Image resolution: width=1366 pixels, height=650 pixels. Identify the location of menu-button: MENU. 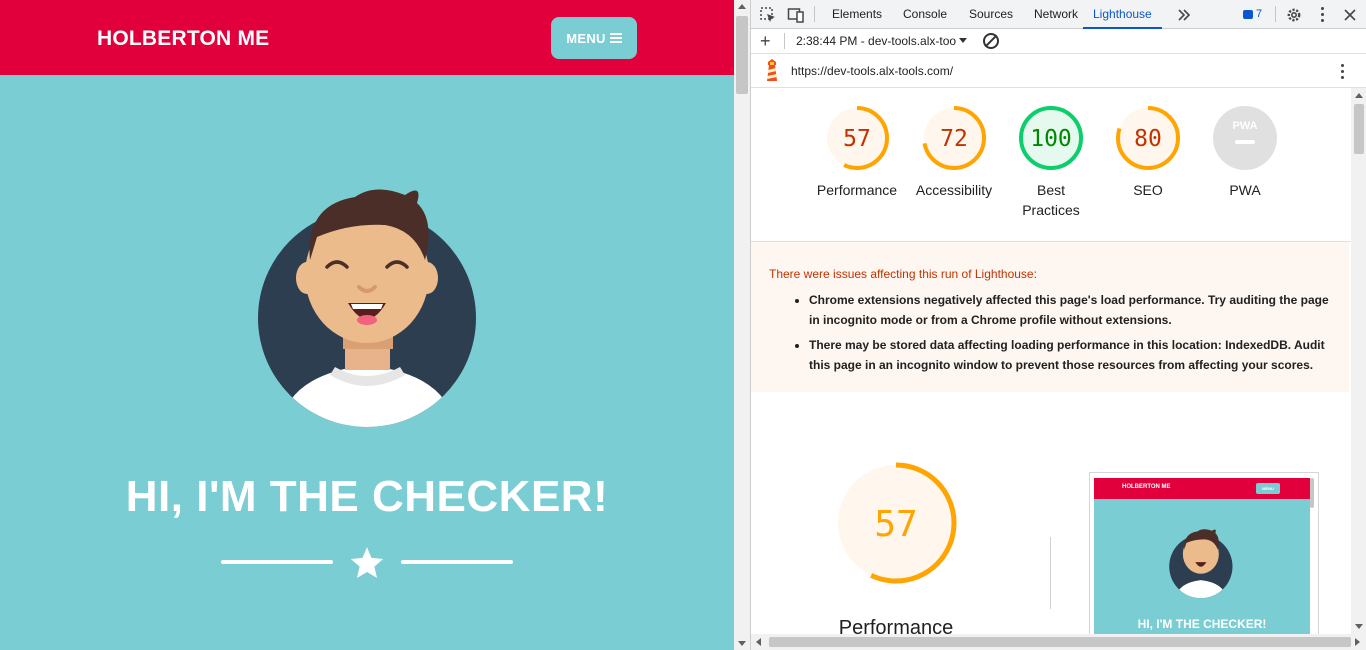
(594, 38).